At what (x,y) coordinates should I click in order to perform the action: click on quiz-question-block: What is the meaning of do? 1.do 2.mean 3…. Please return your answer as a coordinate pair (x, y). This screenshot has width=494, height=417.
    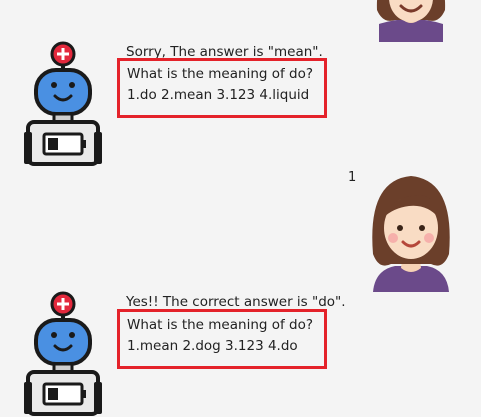
    Looking at the image, I should click on (220, 85).